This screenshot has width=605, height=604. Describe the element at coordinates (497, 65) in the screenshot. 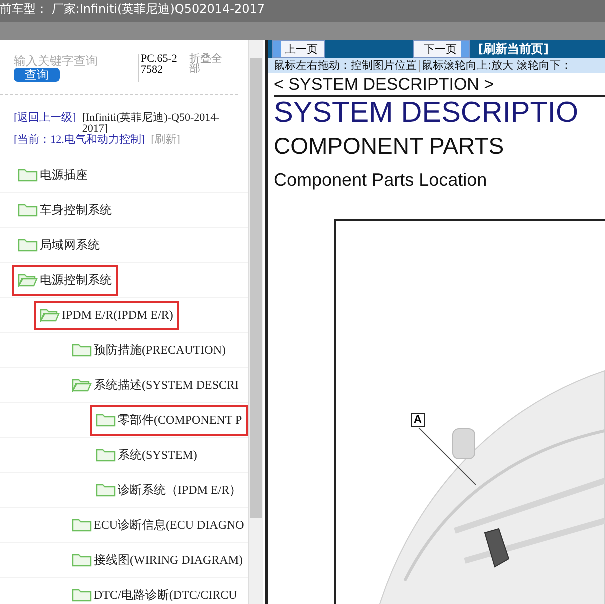

I see `zoom-hint: 鼠标滚轮向上:放大 滚轮向下：` at that location.